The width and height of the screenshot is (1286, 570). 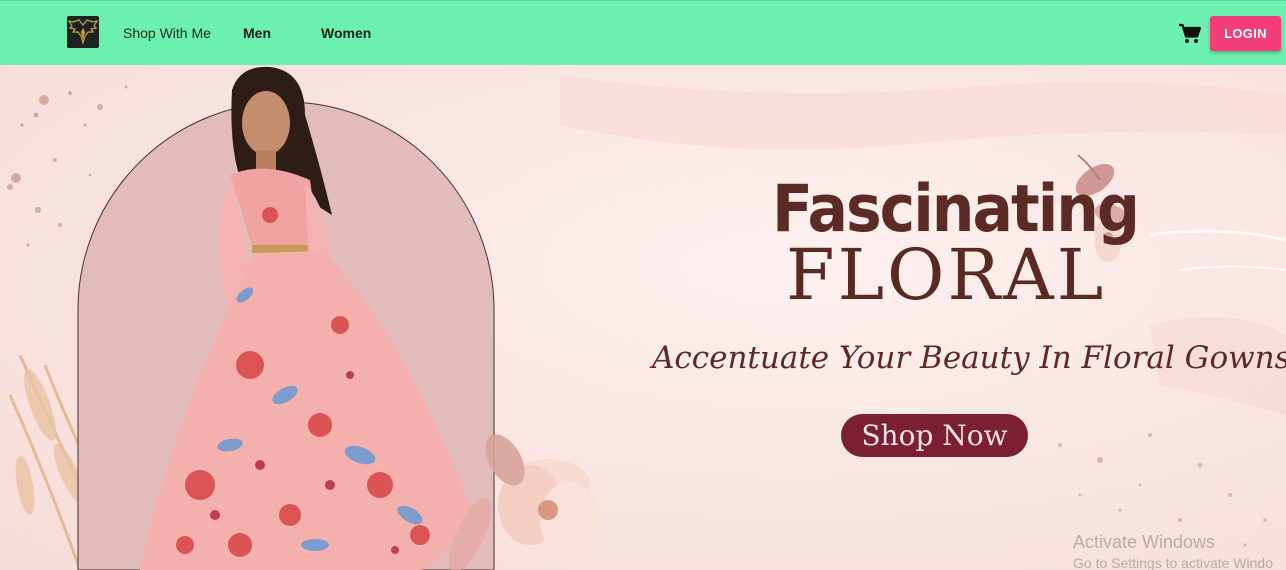 I want to click on hero-headline-top: Fascinating, so click(x=956, y=209).